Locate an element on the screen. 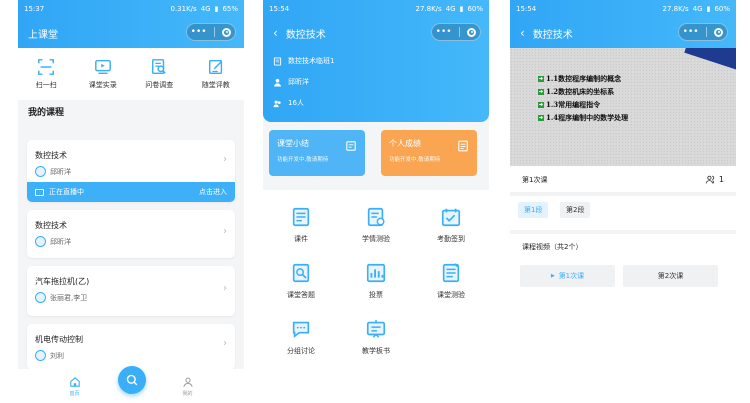  teacher-info: 邱昕洋 is located at coordinates (291, 82).